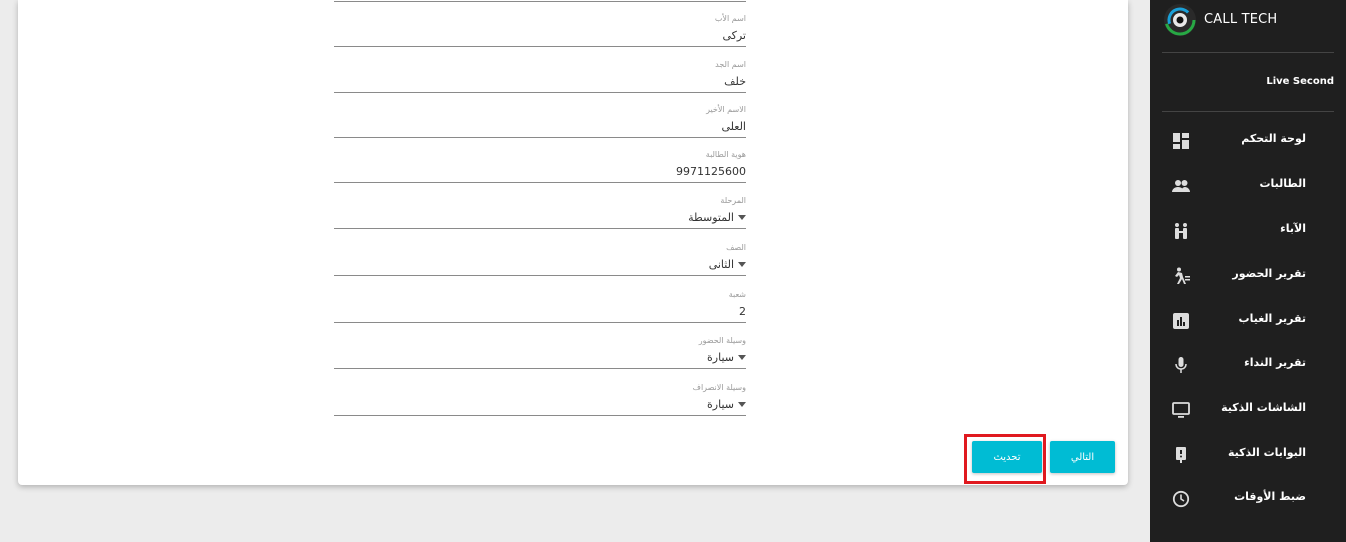  Describe the element at coordinates (730, 64) in the screenshot. I see `field-label: اسم الجد` at that location.